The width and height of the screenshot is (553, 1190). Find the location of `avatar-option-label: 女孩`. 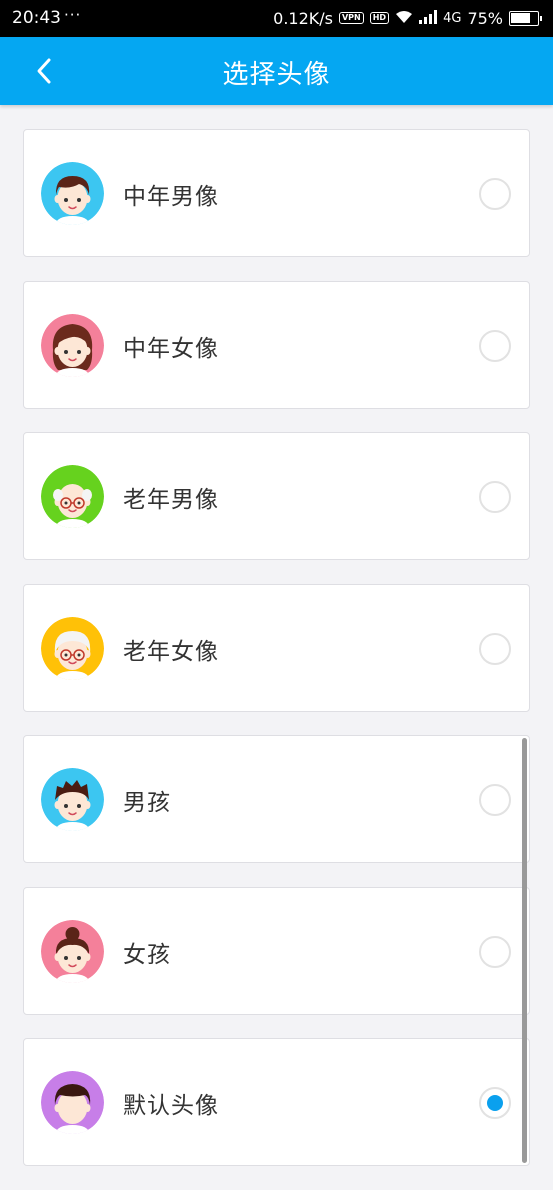

avatar-option-label: 女孩 is located at coordinates (147, 954).